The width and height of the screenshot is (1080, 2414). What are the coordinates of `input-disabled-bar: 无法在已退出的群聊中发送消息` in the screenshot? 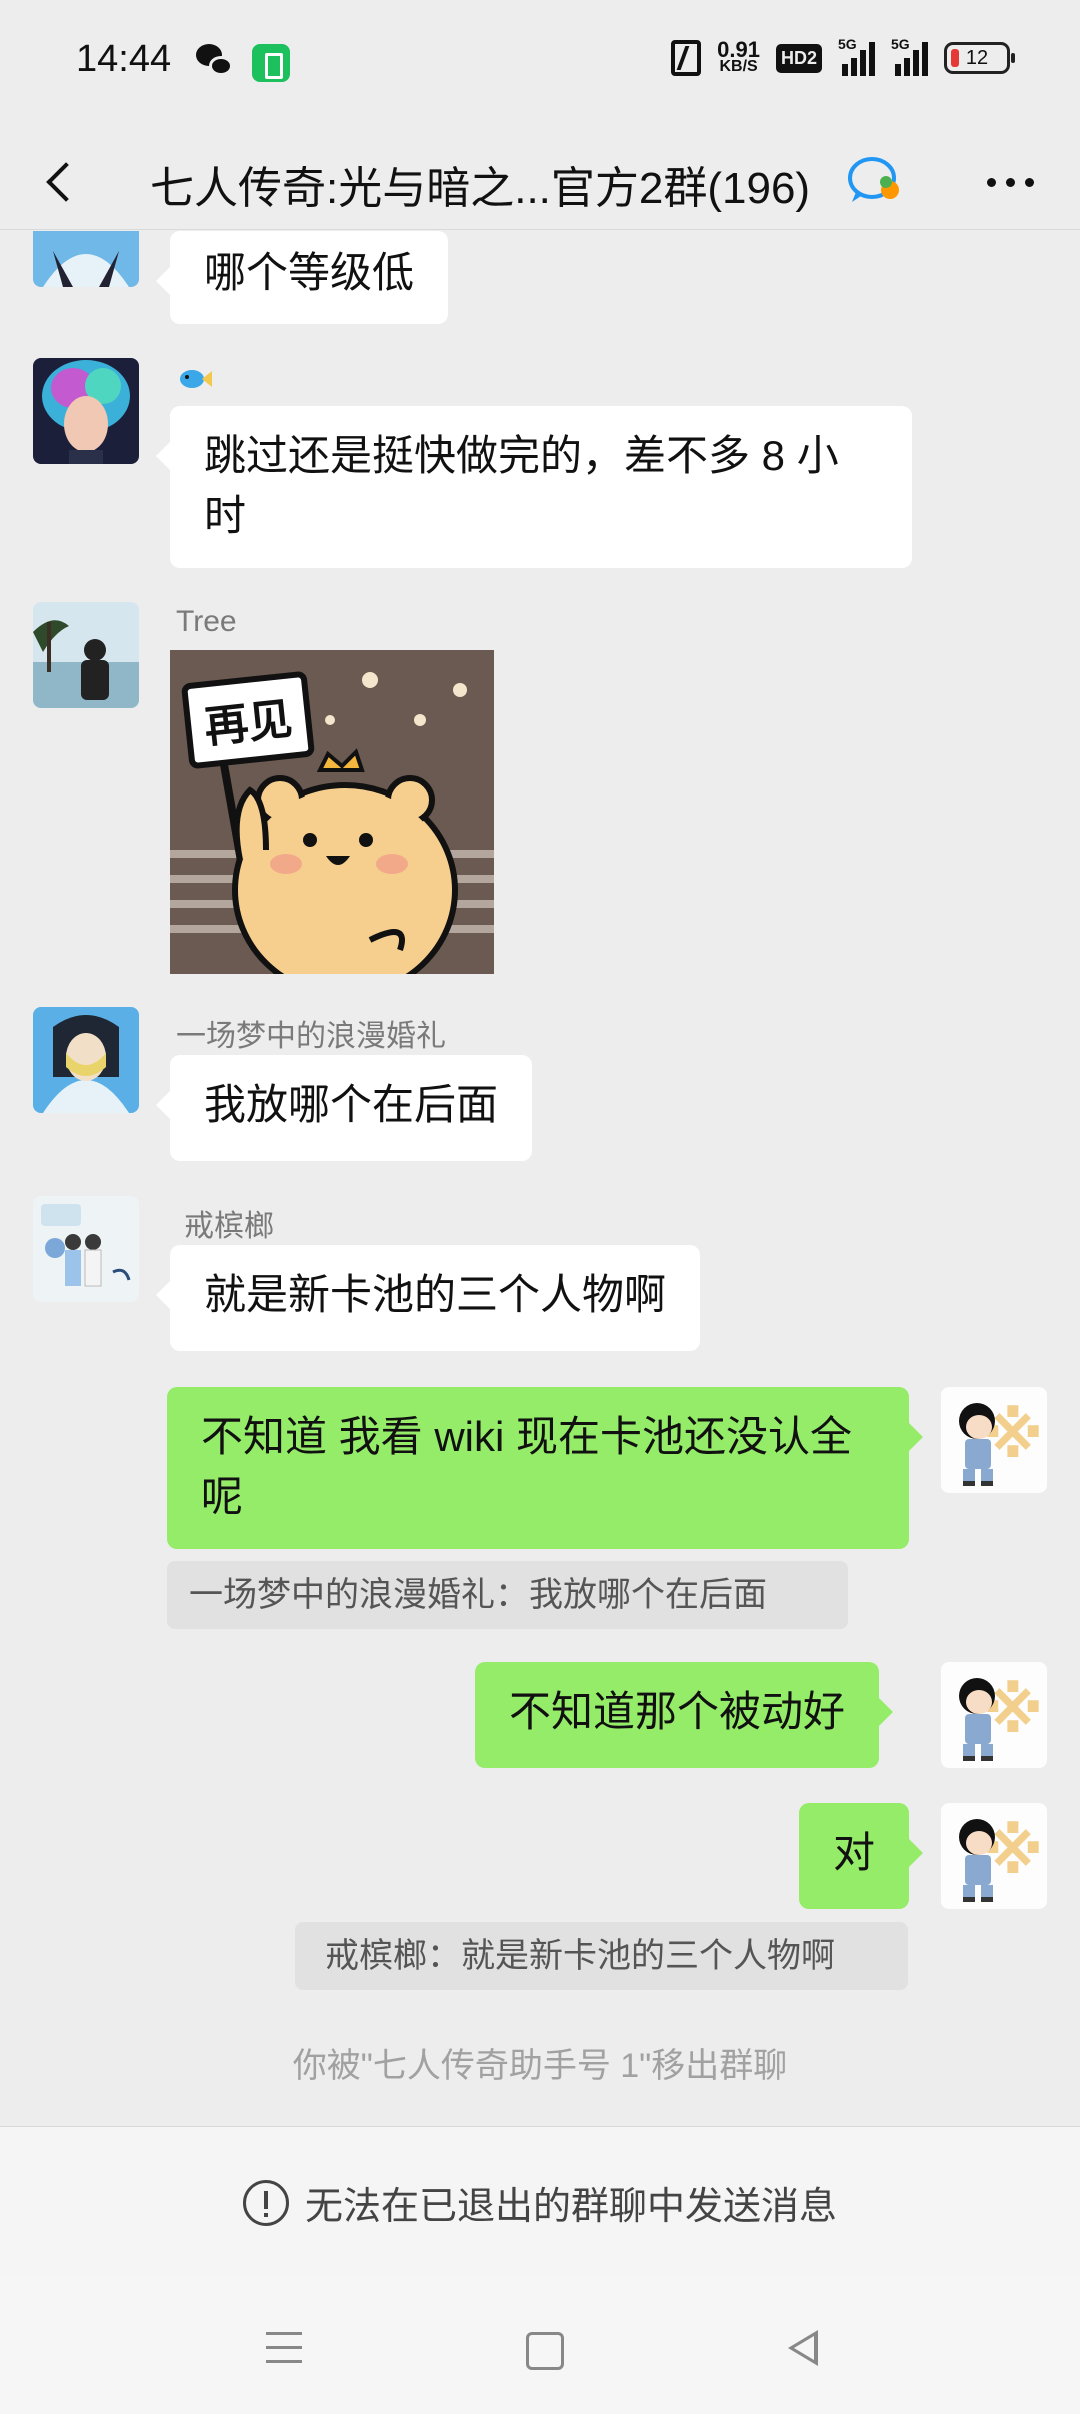 It's located at (540, 2202).